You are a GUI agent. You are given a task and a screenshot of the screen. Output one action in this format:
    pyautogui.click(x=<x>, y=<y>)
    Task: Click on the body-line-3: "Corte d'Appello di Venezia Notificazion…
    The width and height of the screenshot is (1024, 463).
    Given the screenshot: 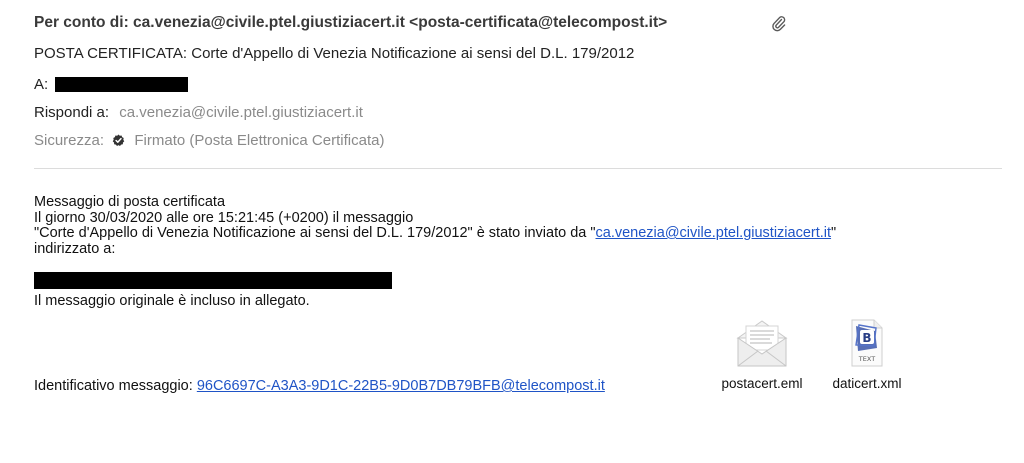 What is the action you would take?
    pyautogui.click(x=435, y=233)
    